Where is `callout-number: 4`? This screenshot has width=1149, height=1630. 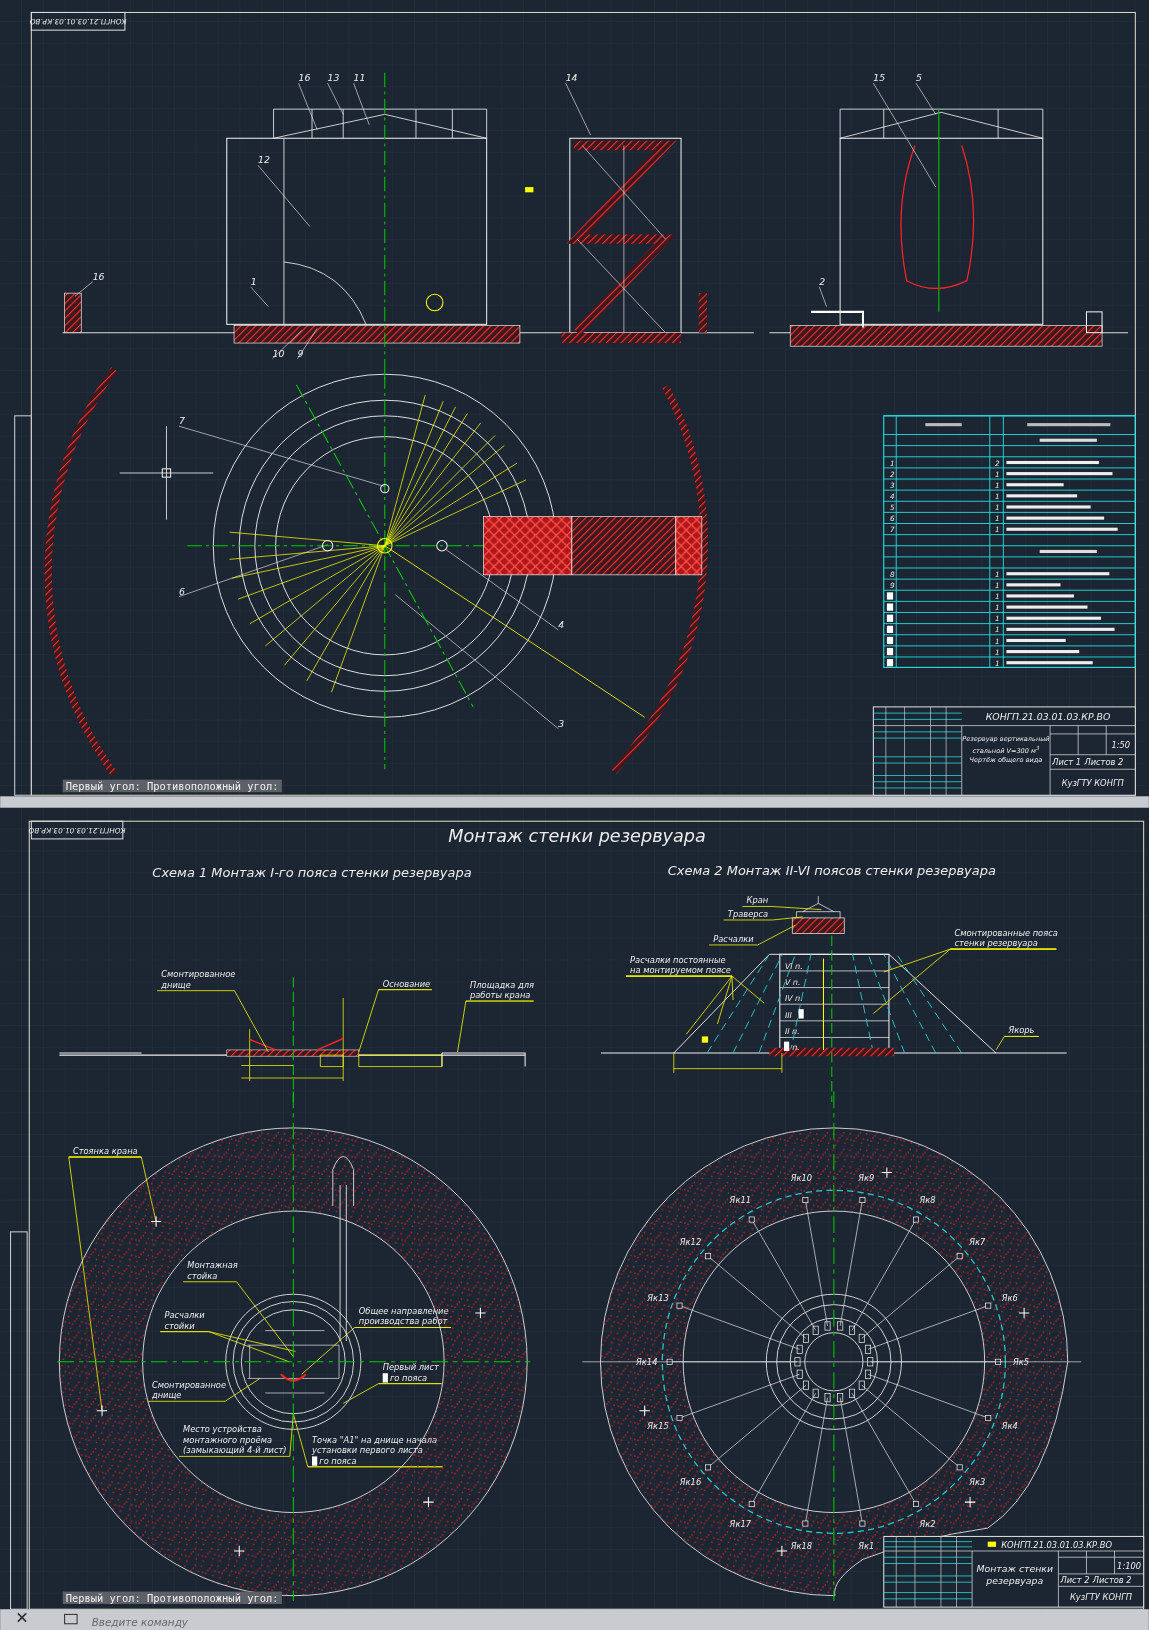 callout-number: 4 is located at coordinates (561, 624).